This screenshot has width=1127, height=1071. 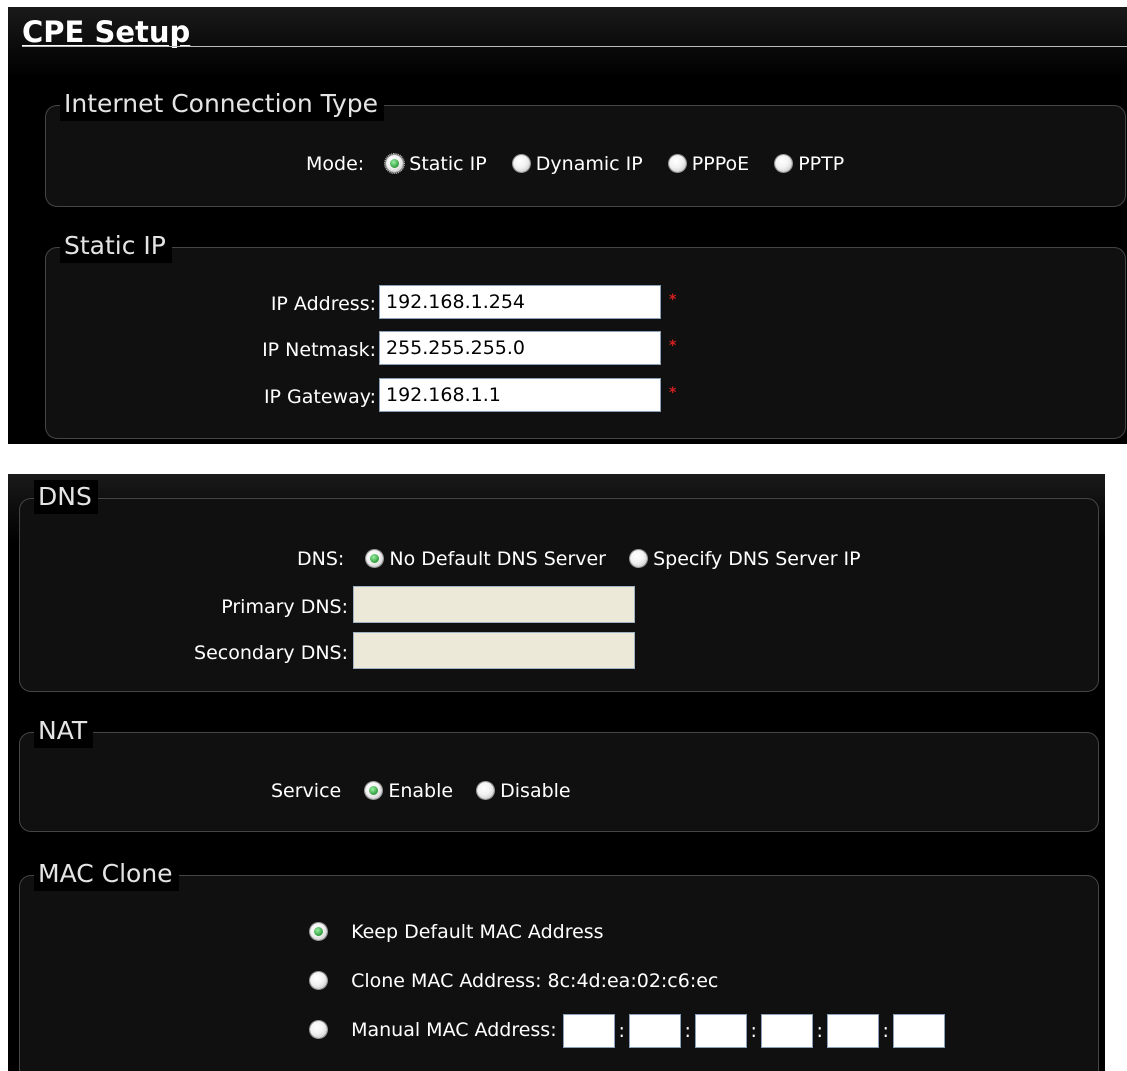 What do you see at coordinates (535, 791) in the screenshot?
I see `nat-disable-label: Disable` at bounding box center [535, 791].